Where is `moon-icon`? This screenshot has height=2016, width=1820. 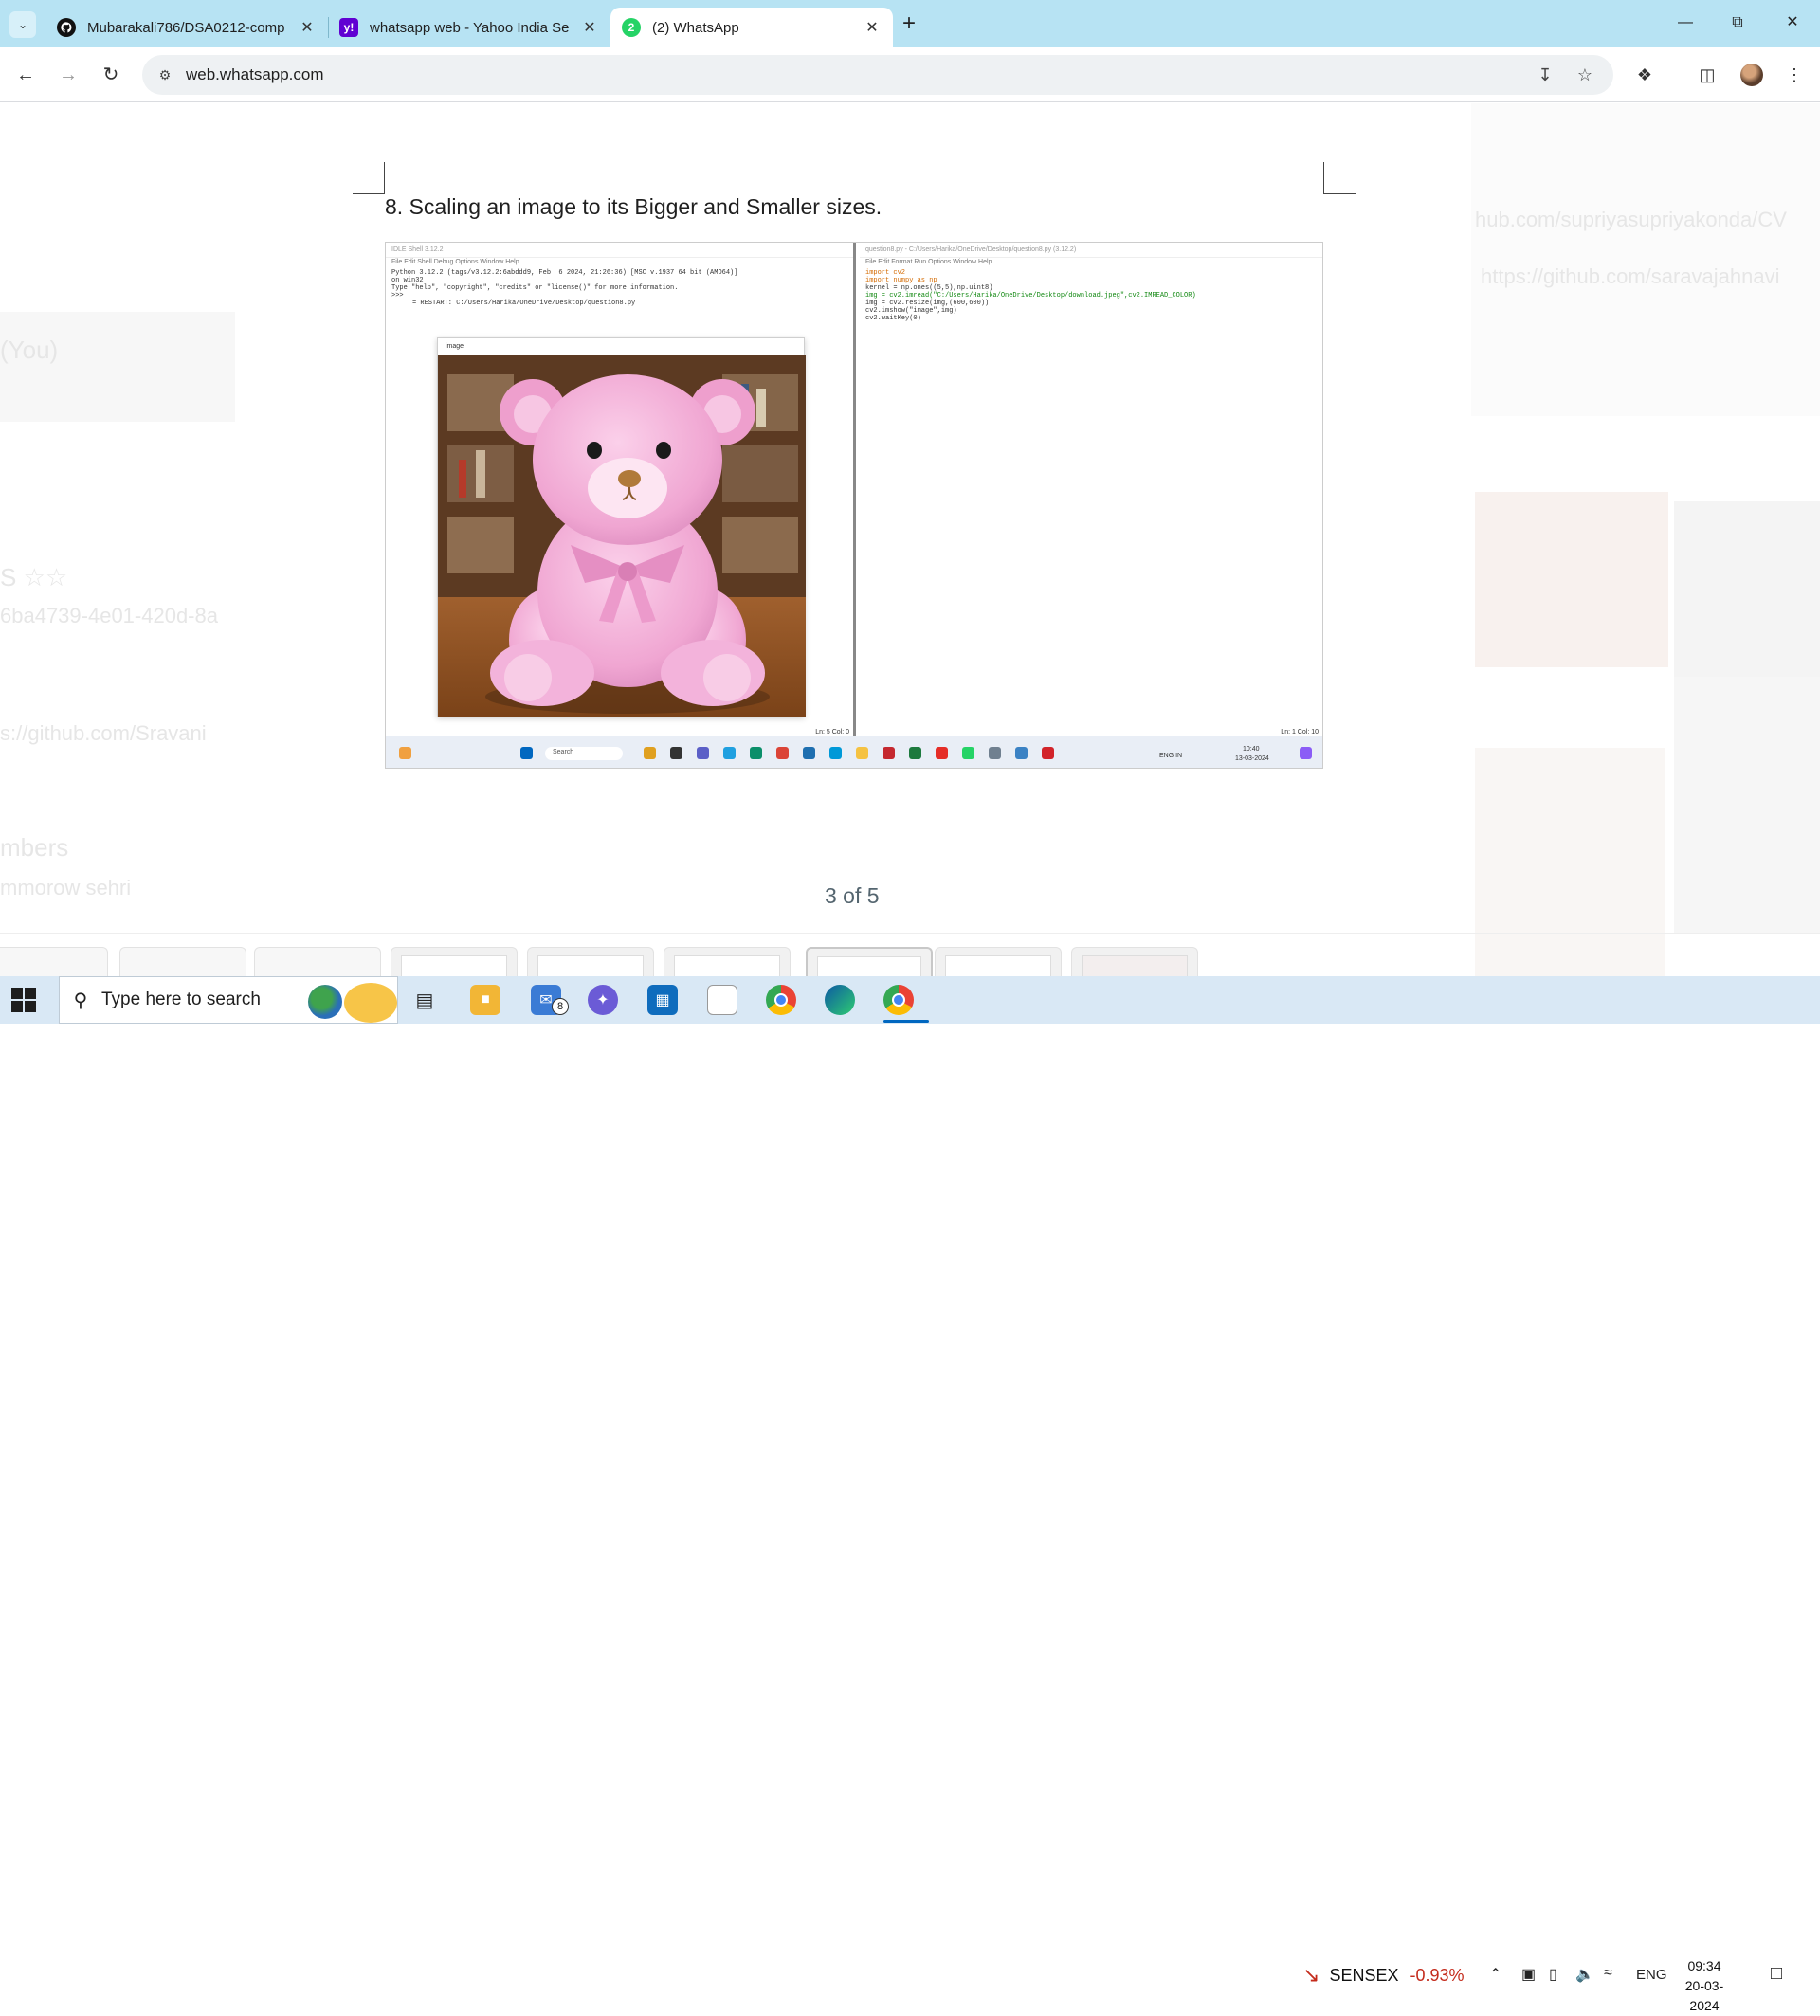 moon-icon is located at coordinates (370, 1003).